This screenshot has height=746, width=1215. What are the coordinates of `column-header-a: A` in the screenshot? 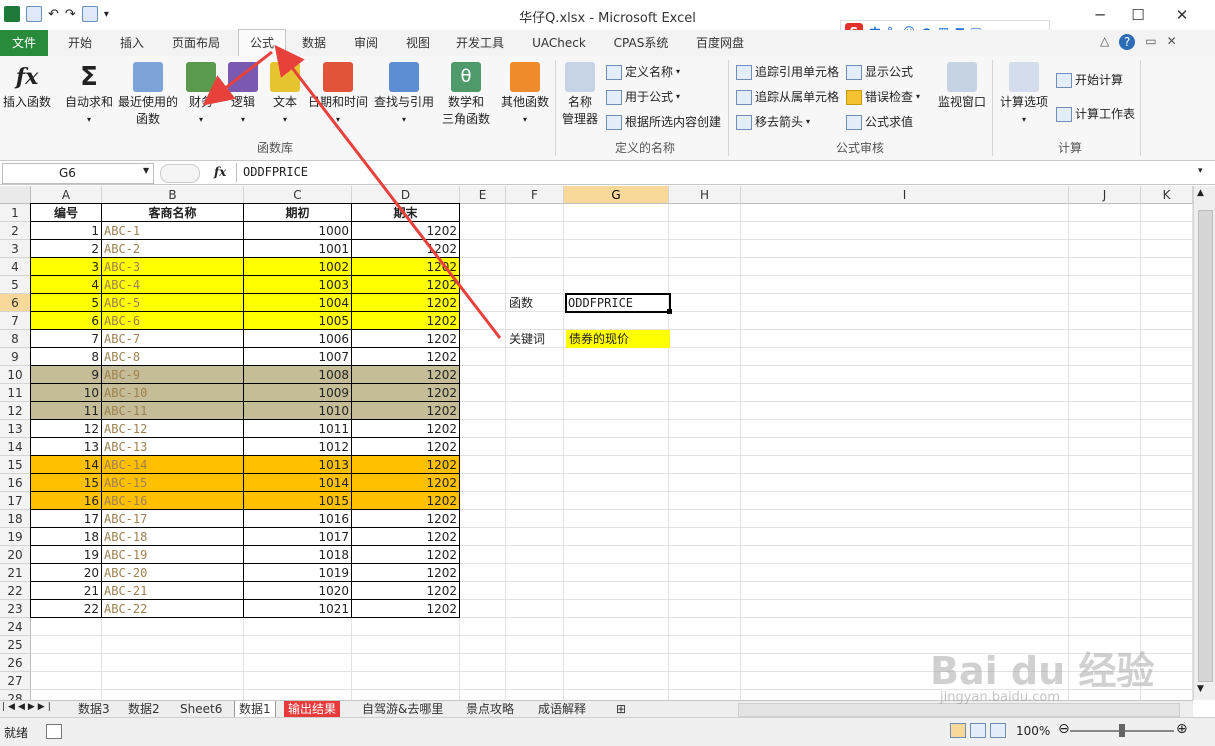 It's located at (66, 195).